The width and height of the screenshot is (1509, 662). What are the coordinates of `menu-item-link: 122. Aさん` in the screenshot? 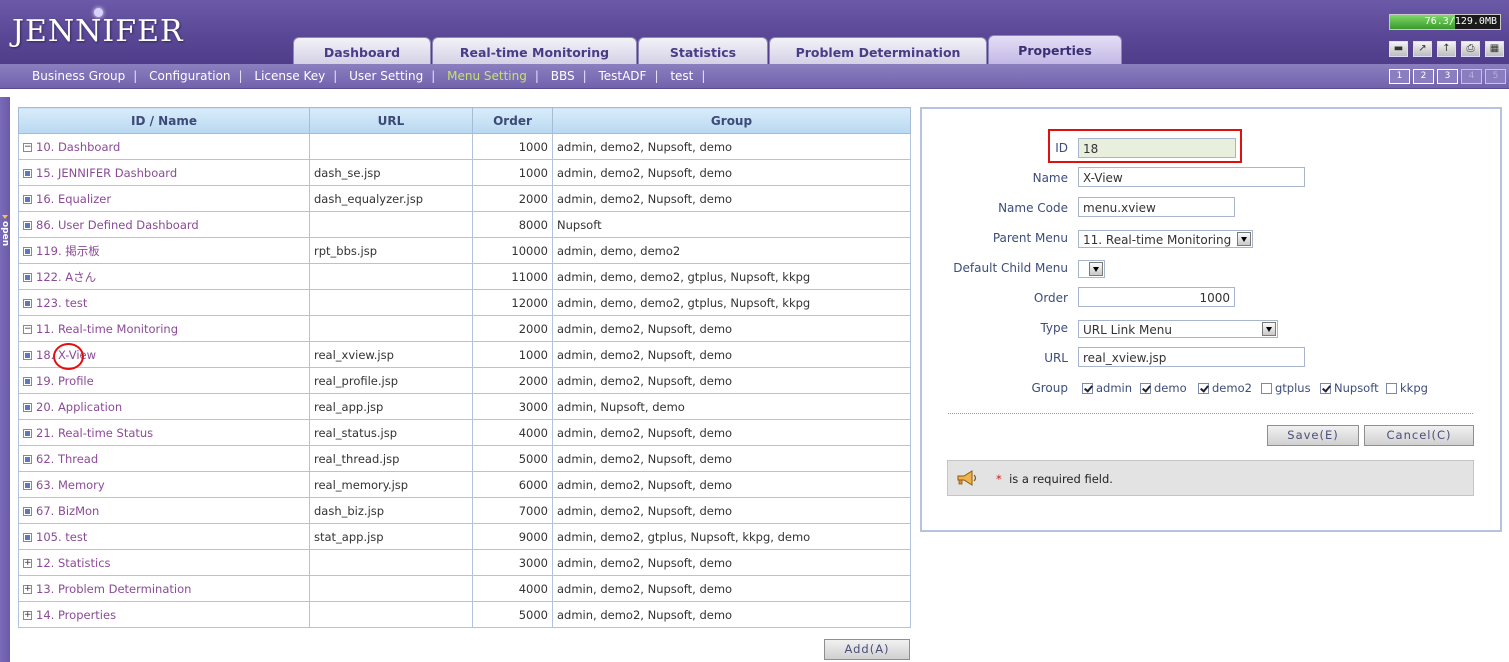 It's located at (66, 277).